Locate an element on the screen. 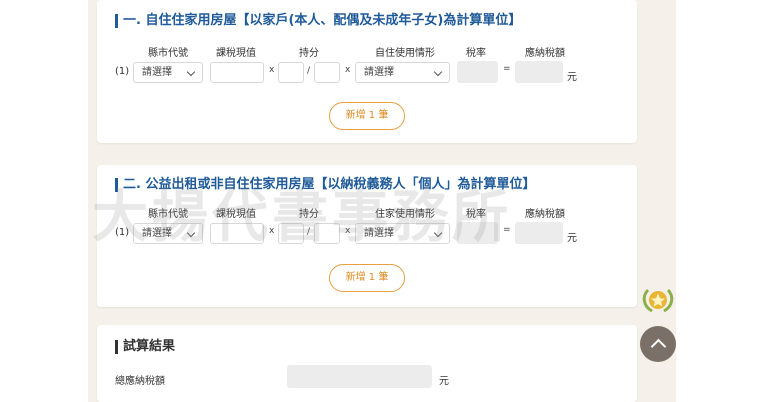 The image size is (768, 402). total-tax-label: 總應納稅額 is located at coordinates (140, 381).